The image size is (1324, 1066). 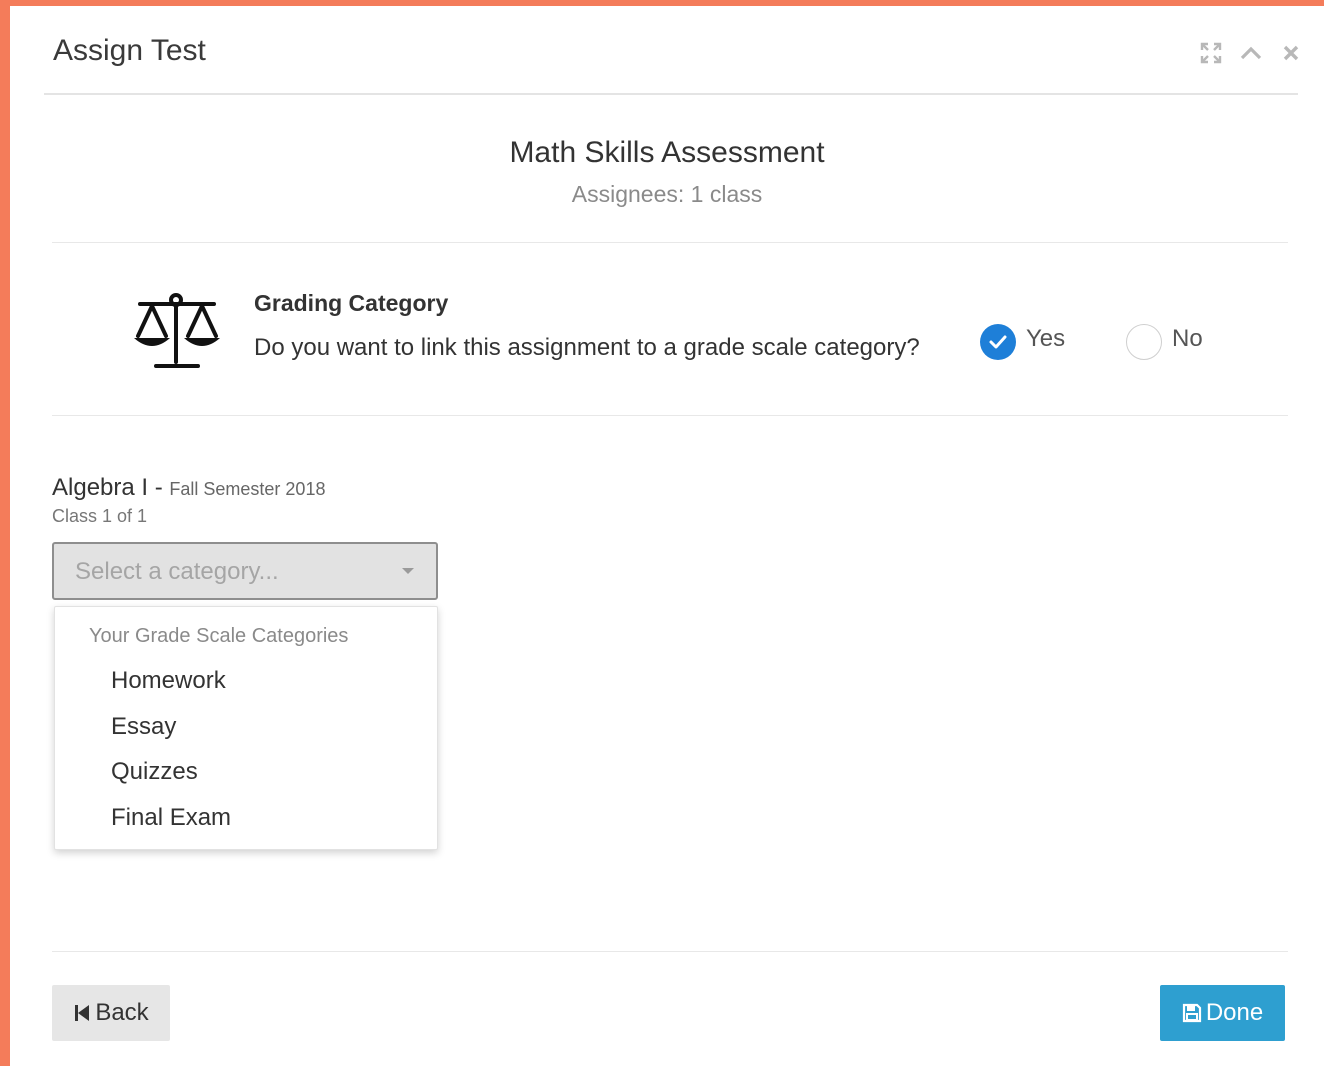 I want to click on radio-no-label: No, so click(x=1187, y=338).